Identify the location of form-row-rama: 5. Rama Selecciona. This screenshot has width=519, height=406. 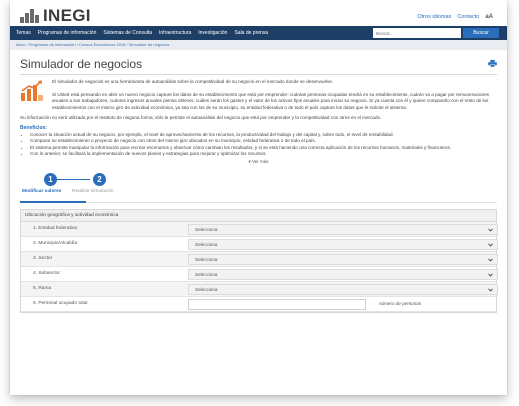
(259, 289).